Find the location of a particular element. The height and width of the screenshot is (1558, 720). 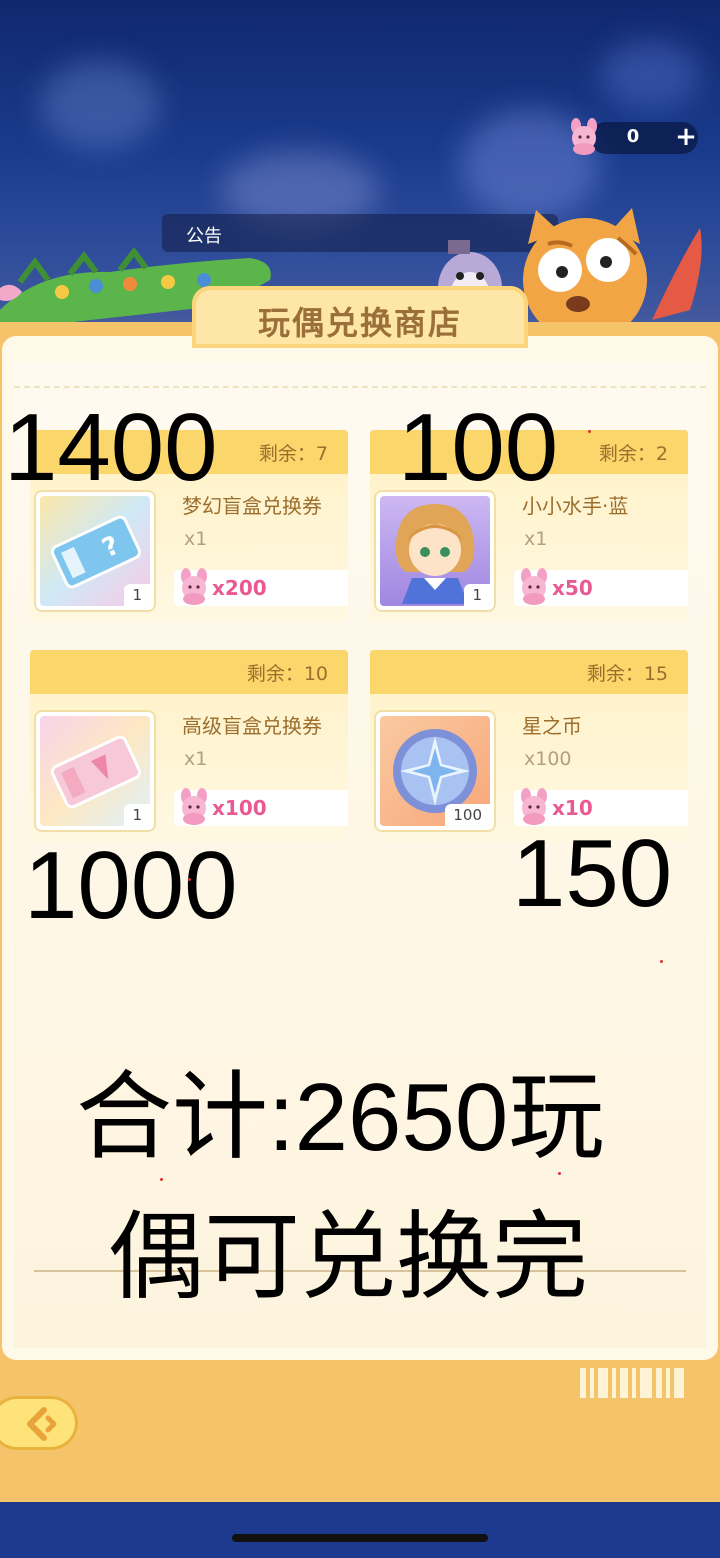

annotation-card2-total: 100 is located at coordinates (478, 447).